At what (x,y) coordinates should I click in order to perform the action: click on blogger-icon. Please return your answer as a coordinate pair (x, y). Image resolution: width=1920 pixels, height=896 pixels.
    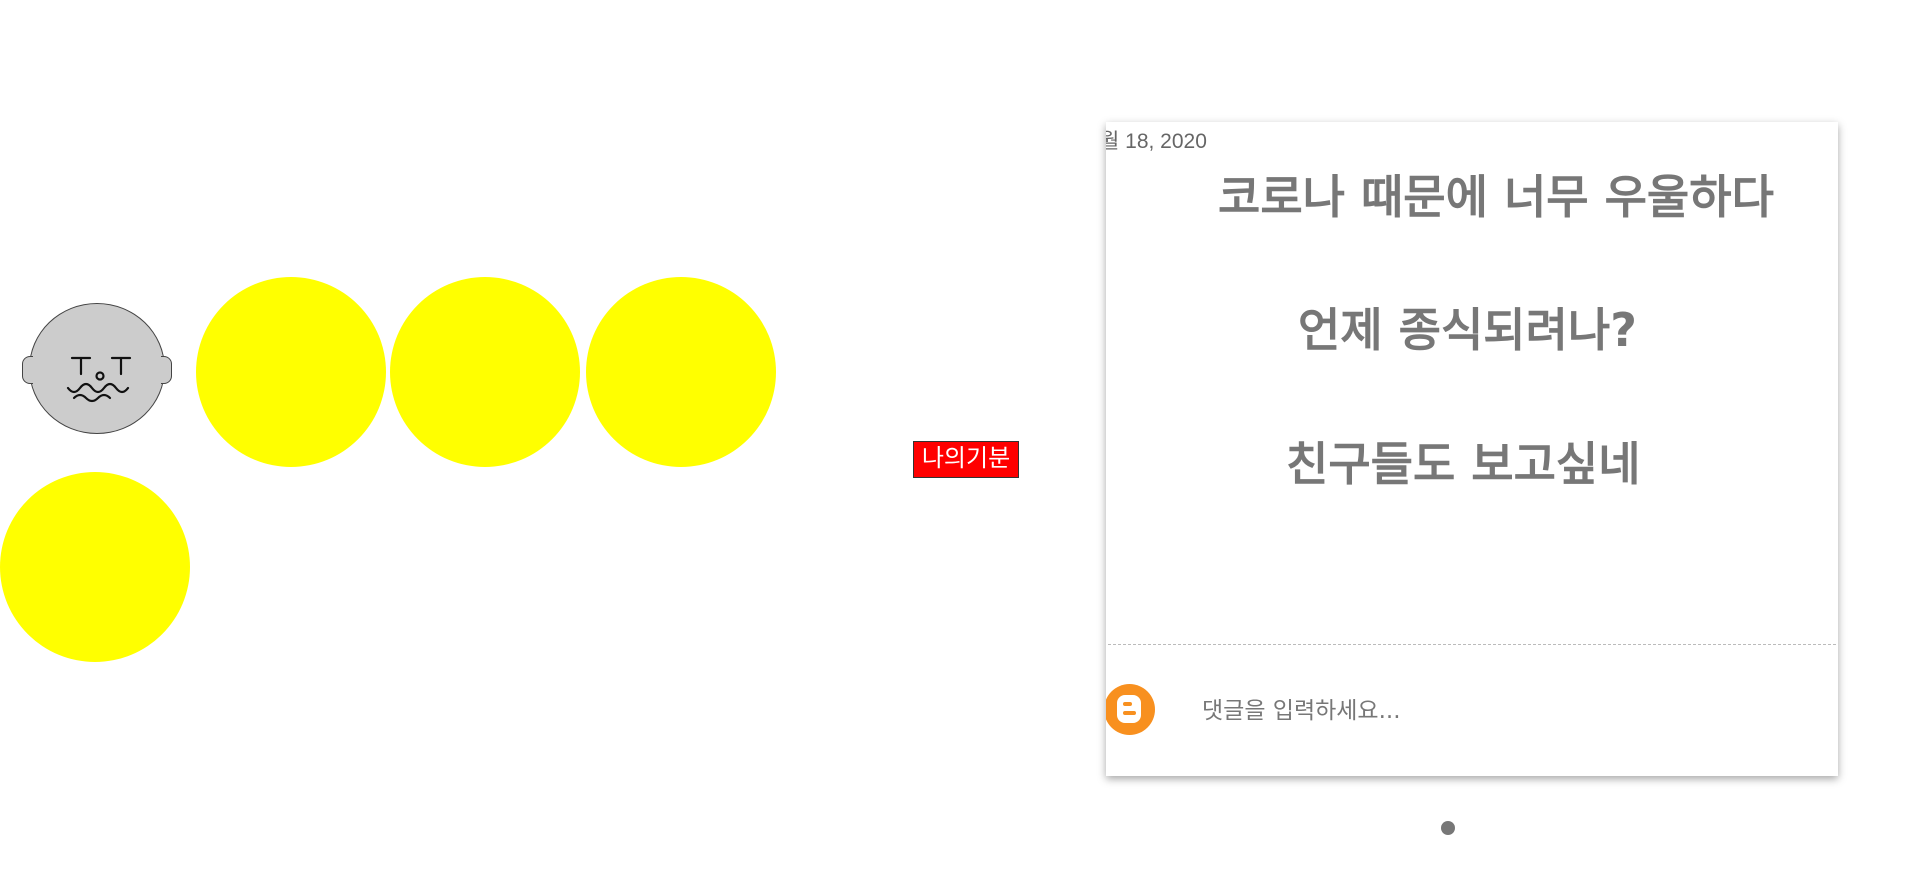
    Looking at the image, I should click on (1130, 709).